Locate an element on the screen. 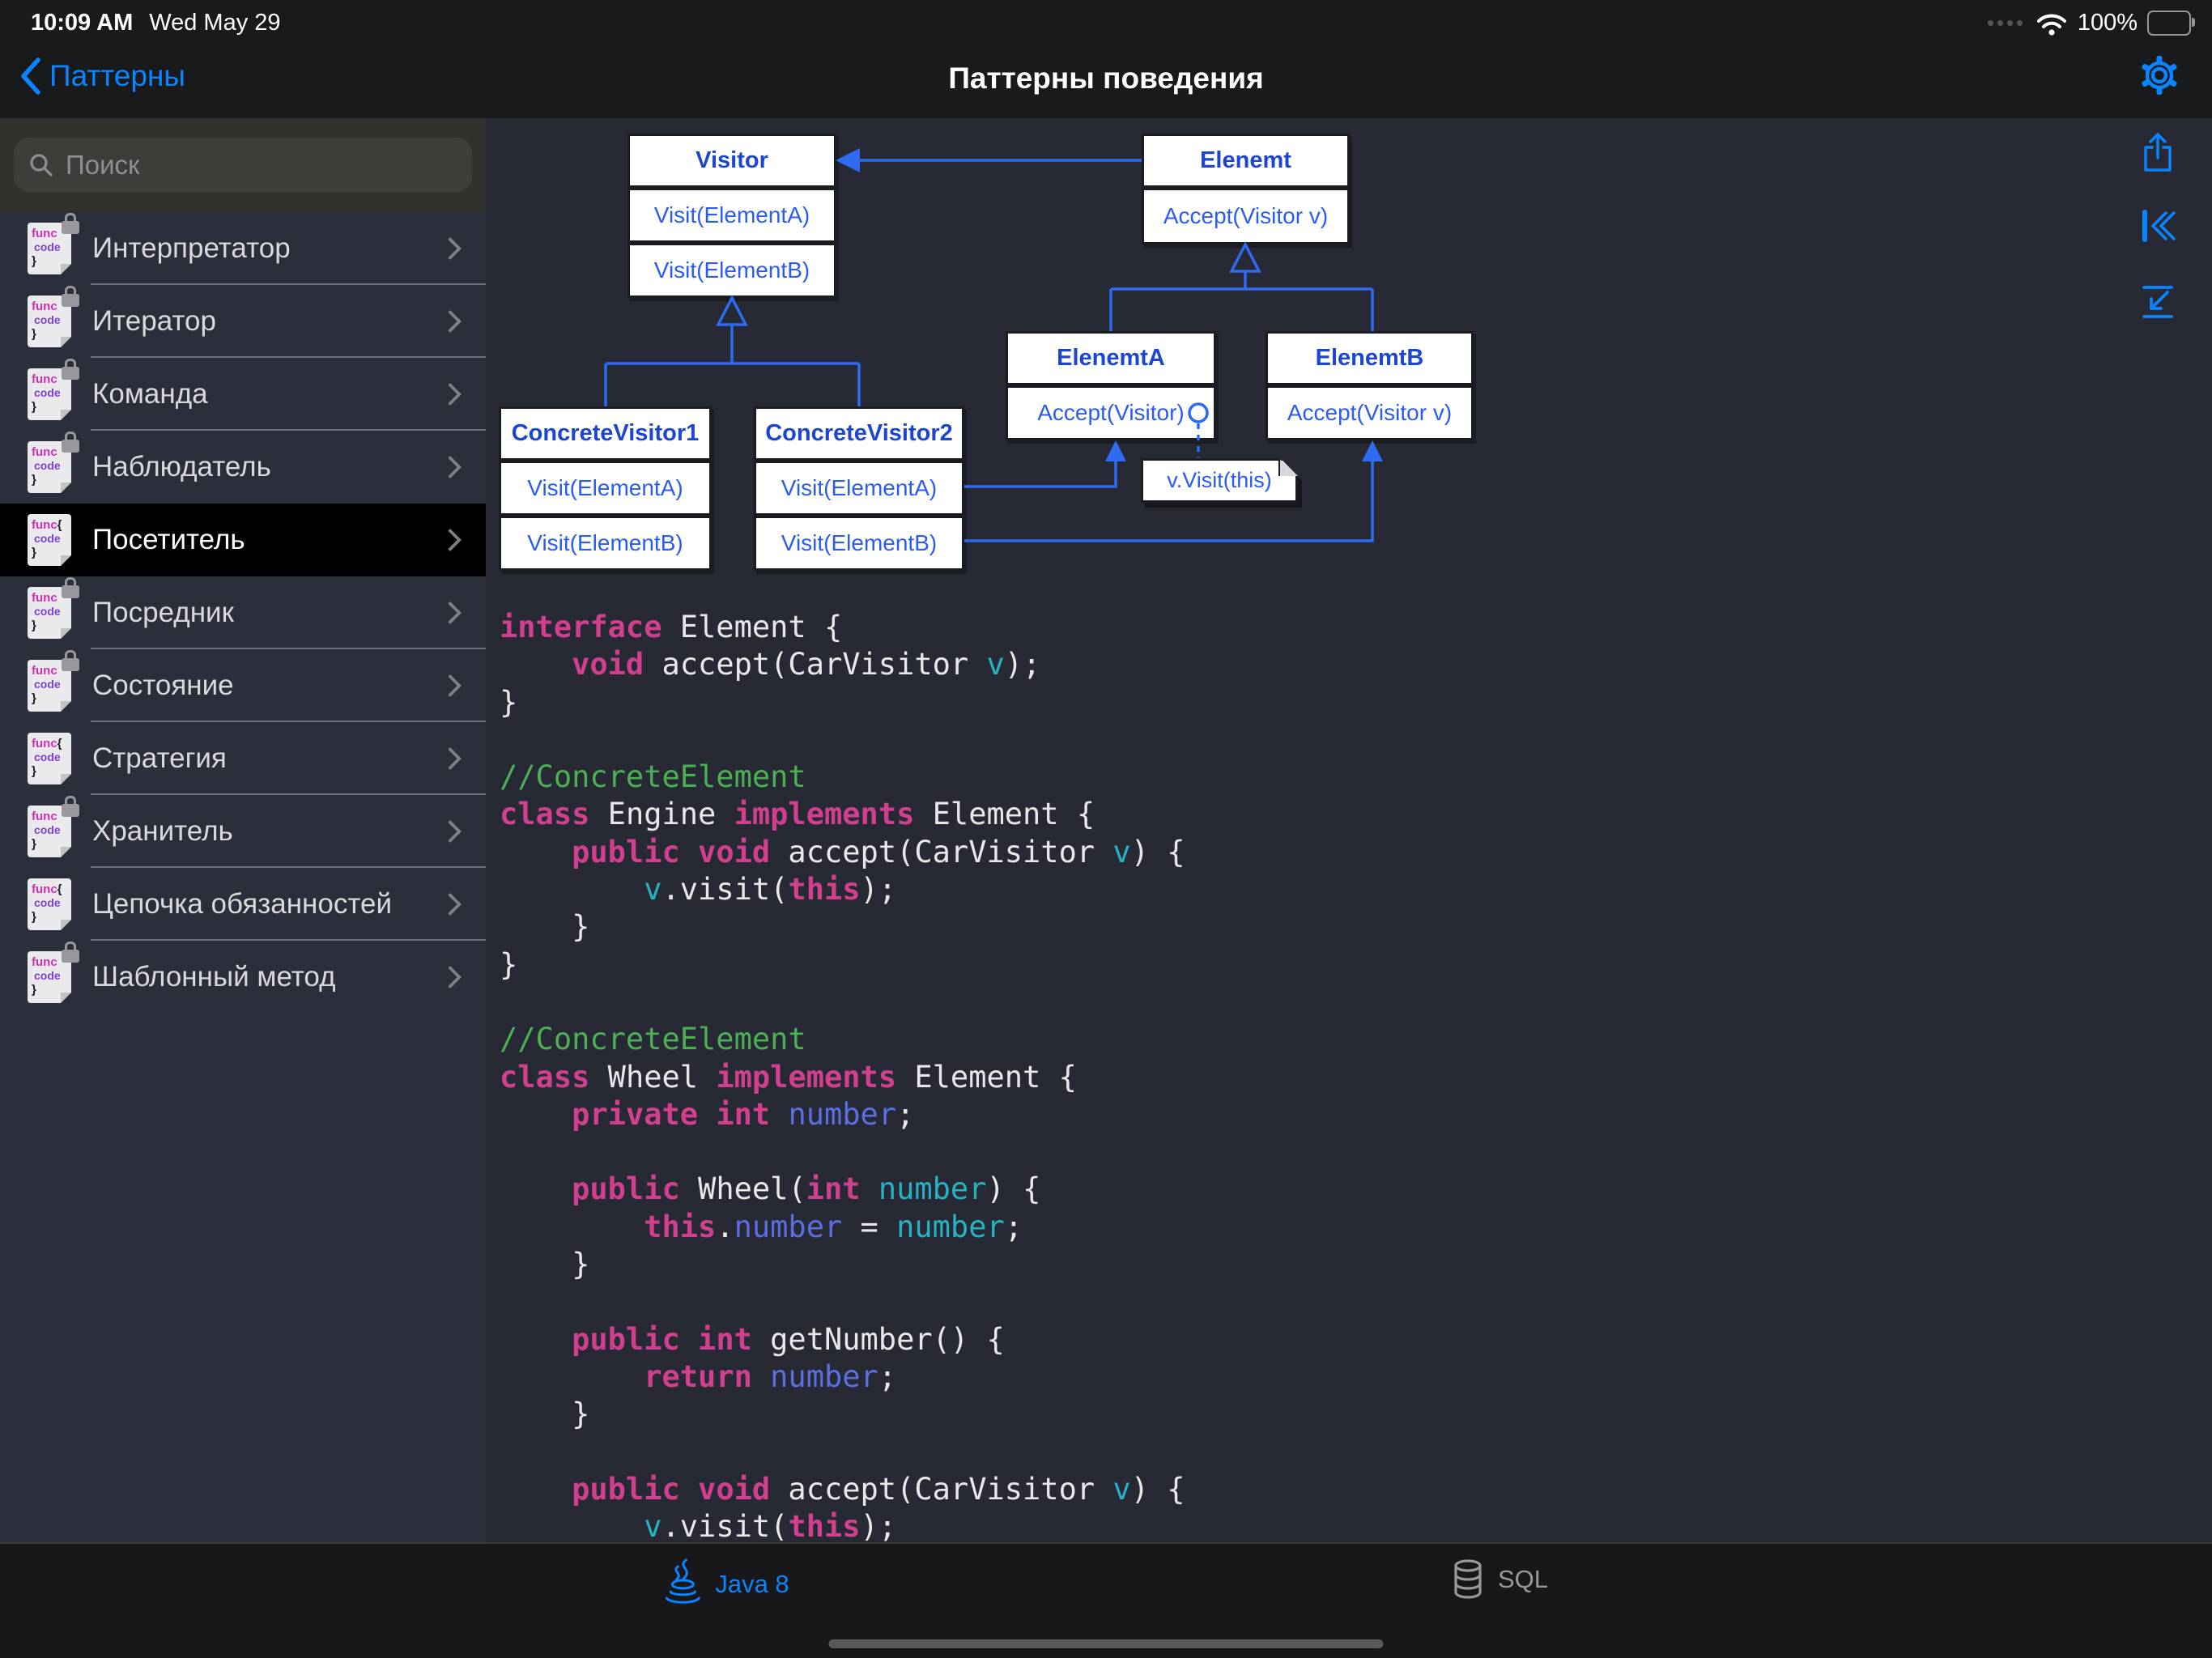 Image resolution: width=2212 pixels, height=1658 pixels. tab-label: SQL is located at coordinates (1523, 1579).